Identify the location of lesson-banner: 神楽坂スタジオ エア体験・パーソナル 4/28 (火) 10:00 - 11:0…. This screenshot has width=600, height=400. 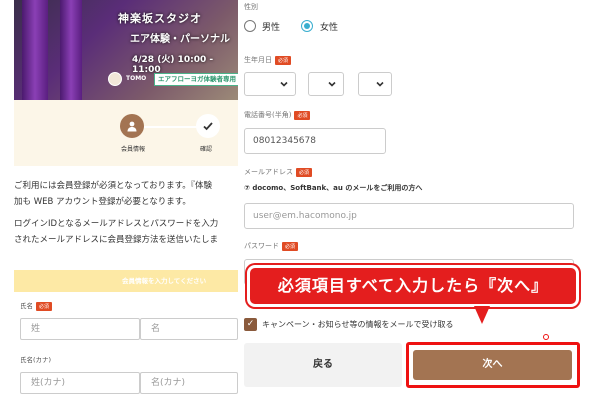
(126, 50).